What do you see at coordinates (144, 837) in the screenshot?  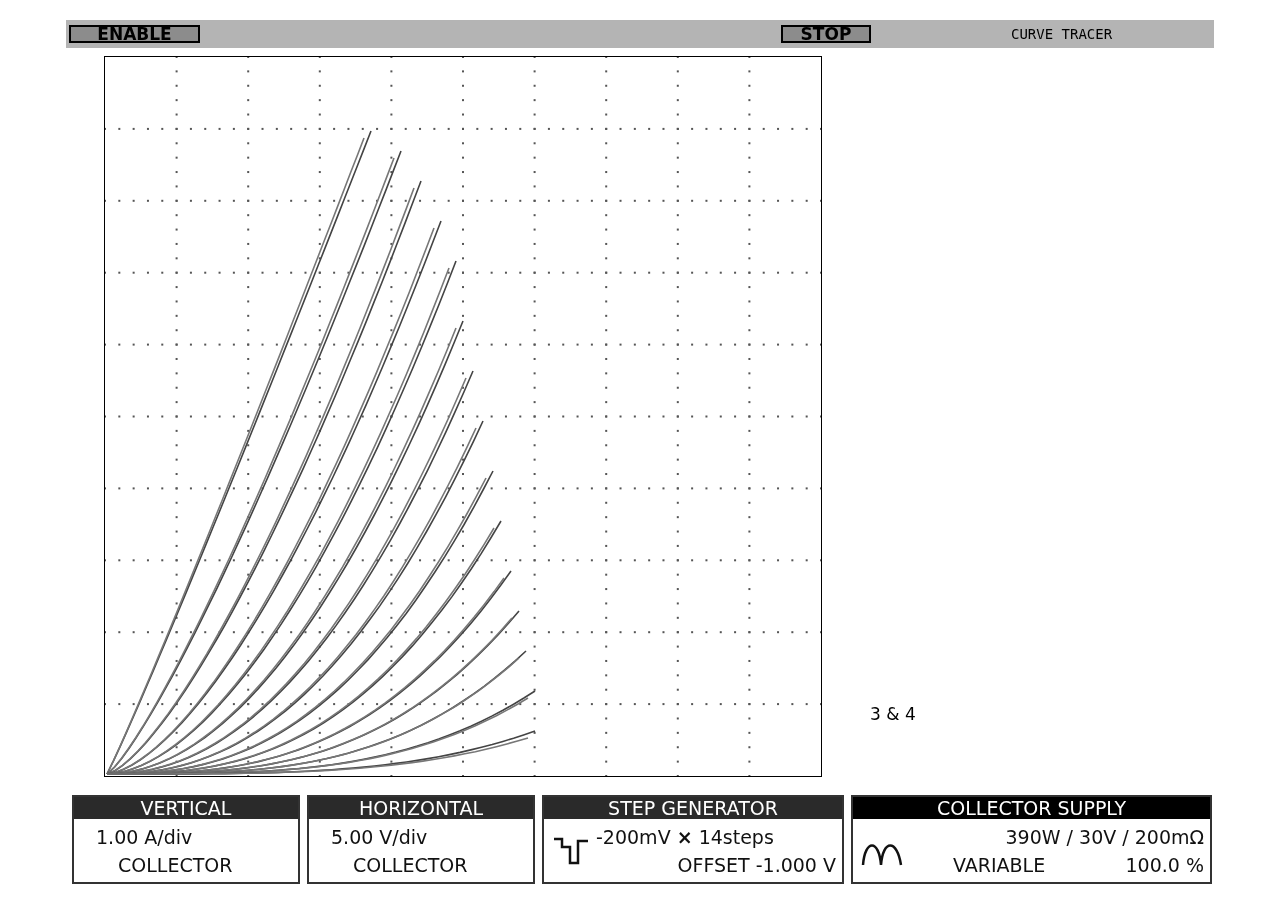 I see `setting-value: 1.00 A/div` at bounding box center [144, 837].